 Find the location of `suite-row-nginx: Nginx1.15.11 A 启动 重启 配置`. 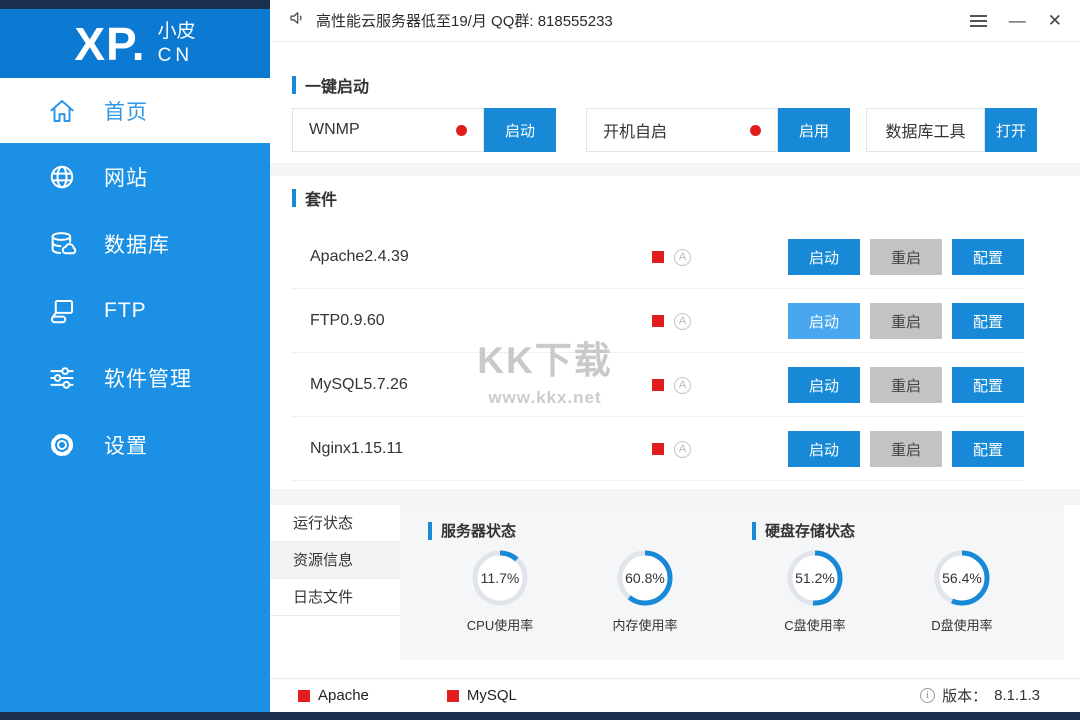

suite-row-nginx: Nginx1.15.11 A 启动 重启 配置 is located at coordinates (658, 449).